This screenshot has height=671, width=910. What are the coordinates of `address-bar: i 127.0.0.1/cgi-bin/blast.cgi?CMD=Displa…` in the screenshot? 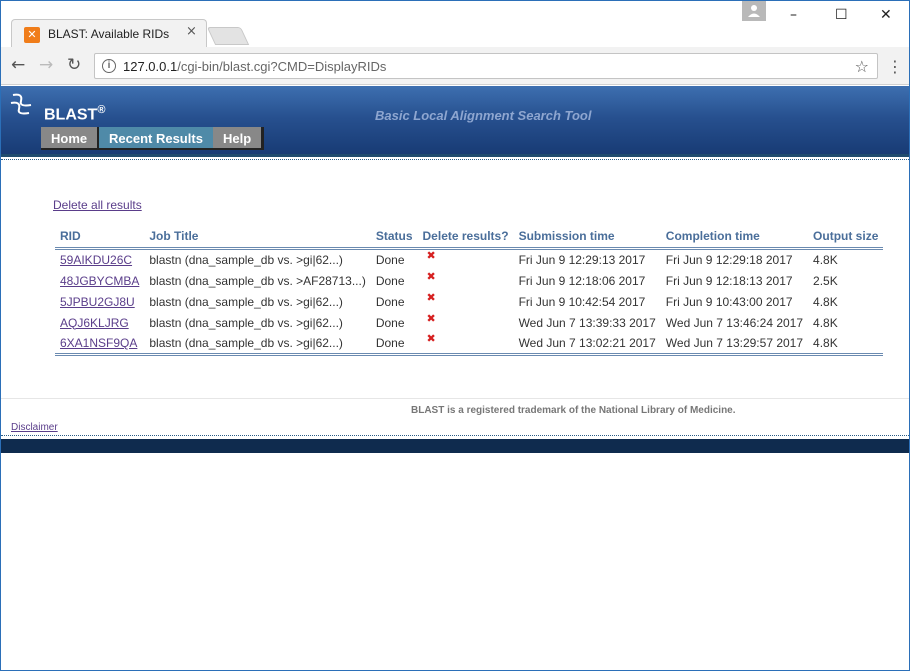 It's located at (486, 66).